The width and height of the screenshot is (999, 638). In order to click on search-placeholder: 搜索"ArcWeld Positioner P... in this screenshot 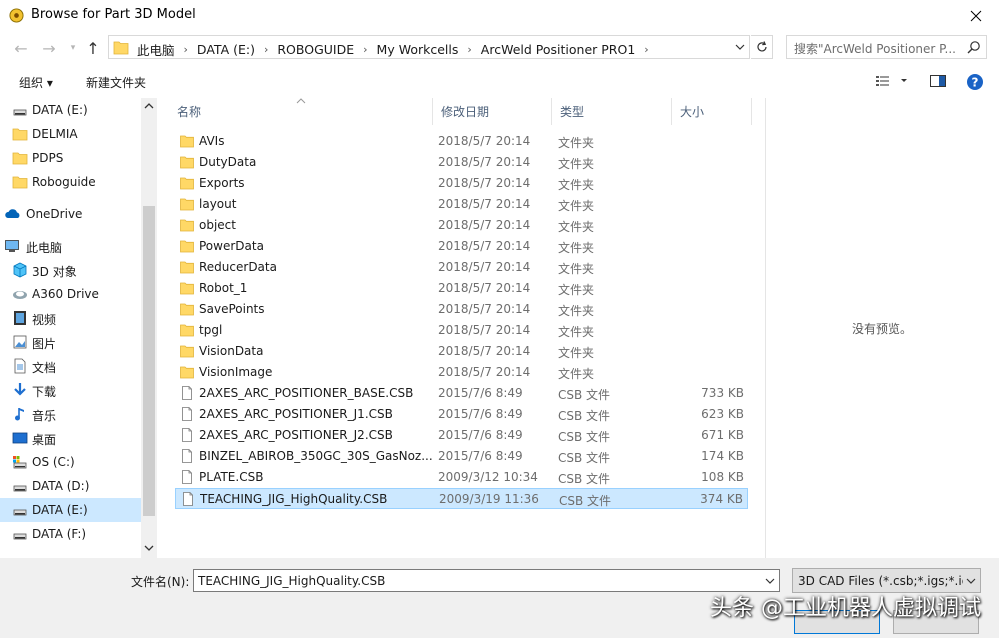, I will do `click(875, 49)`.